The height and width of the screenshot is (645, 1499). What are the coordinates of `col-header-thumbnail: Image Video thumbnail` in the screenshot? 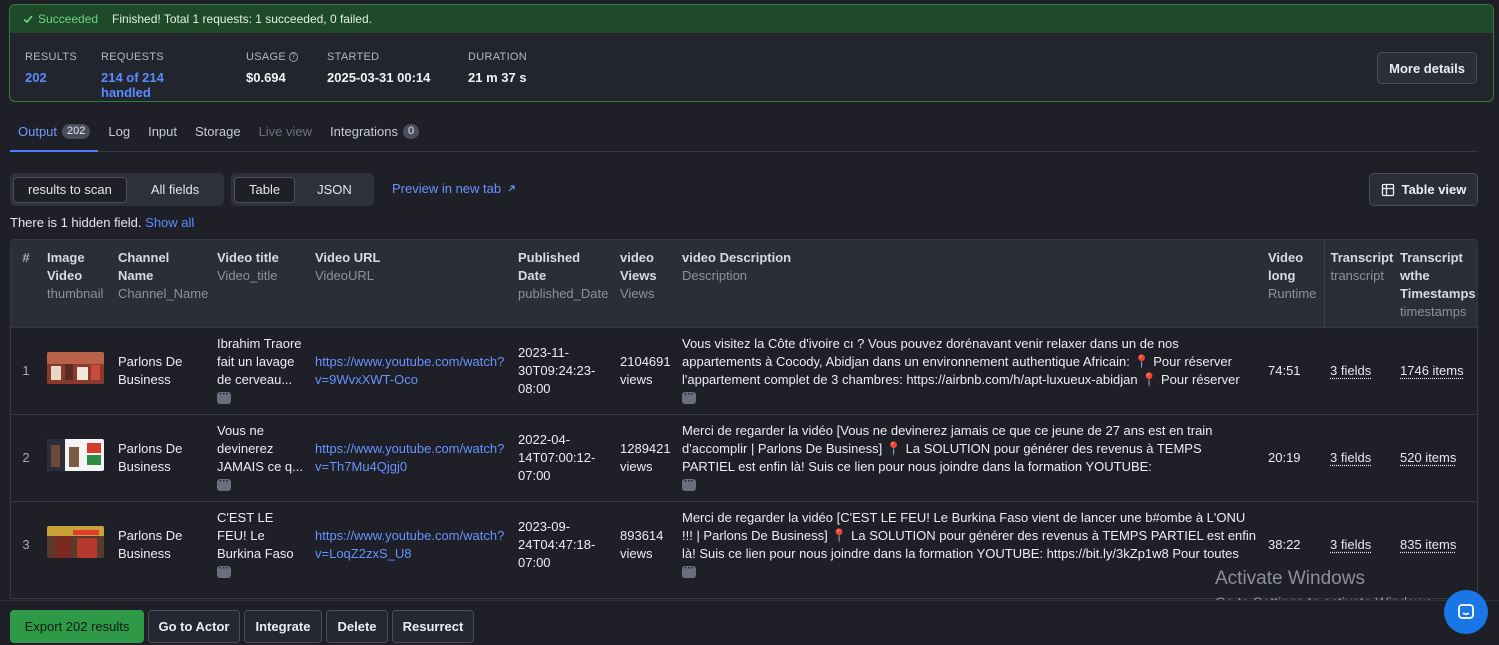 It's located at (76, 283).